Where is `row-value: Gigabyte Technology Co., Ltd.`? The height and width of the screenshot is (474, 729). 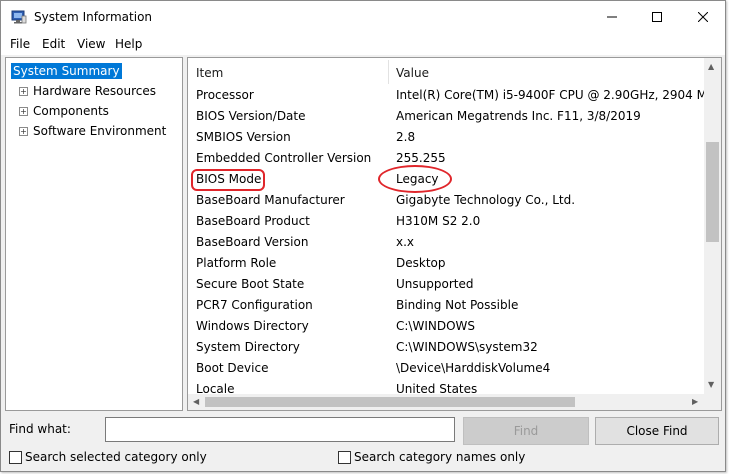
row-value: Gigabyte Technology Co., Ltd. is located at coordinates (486, 200).